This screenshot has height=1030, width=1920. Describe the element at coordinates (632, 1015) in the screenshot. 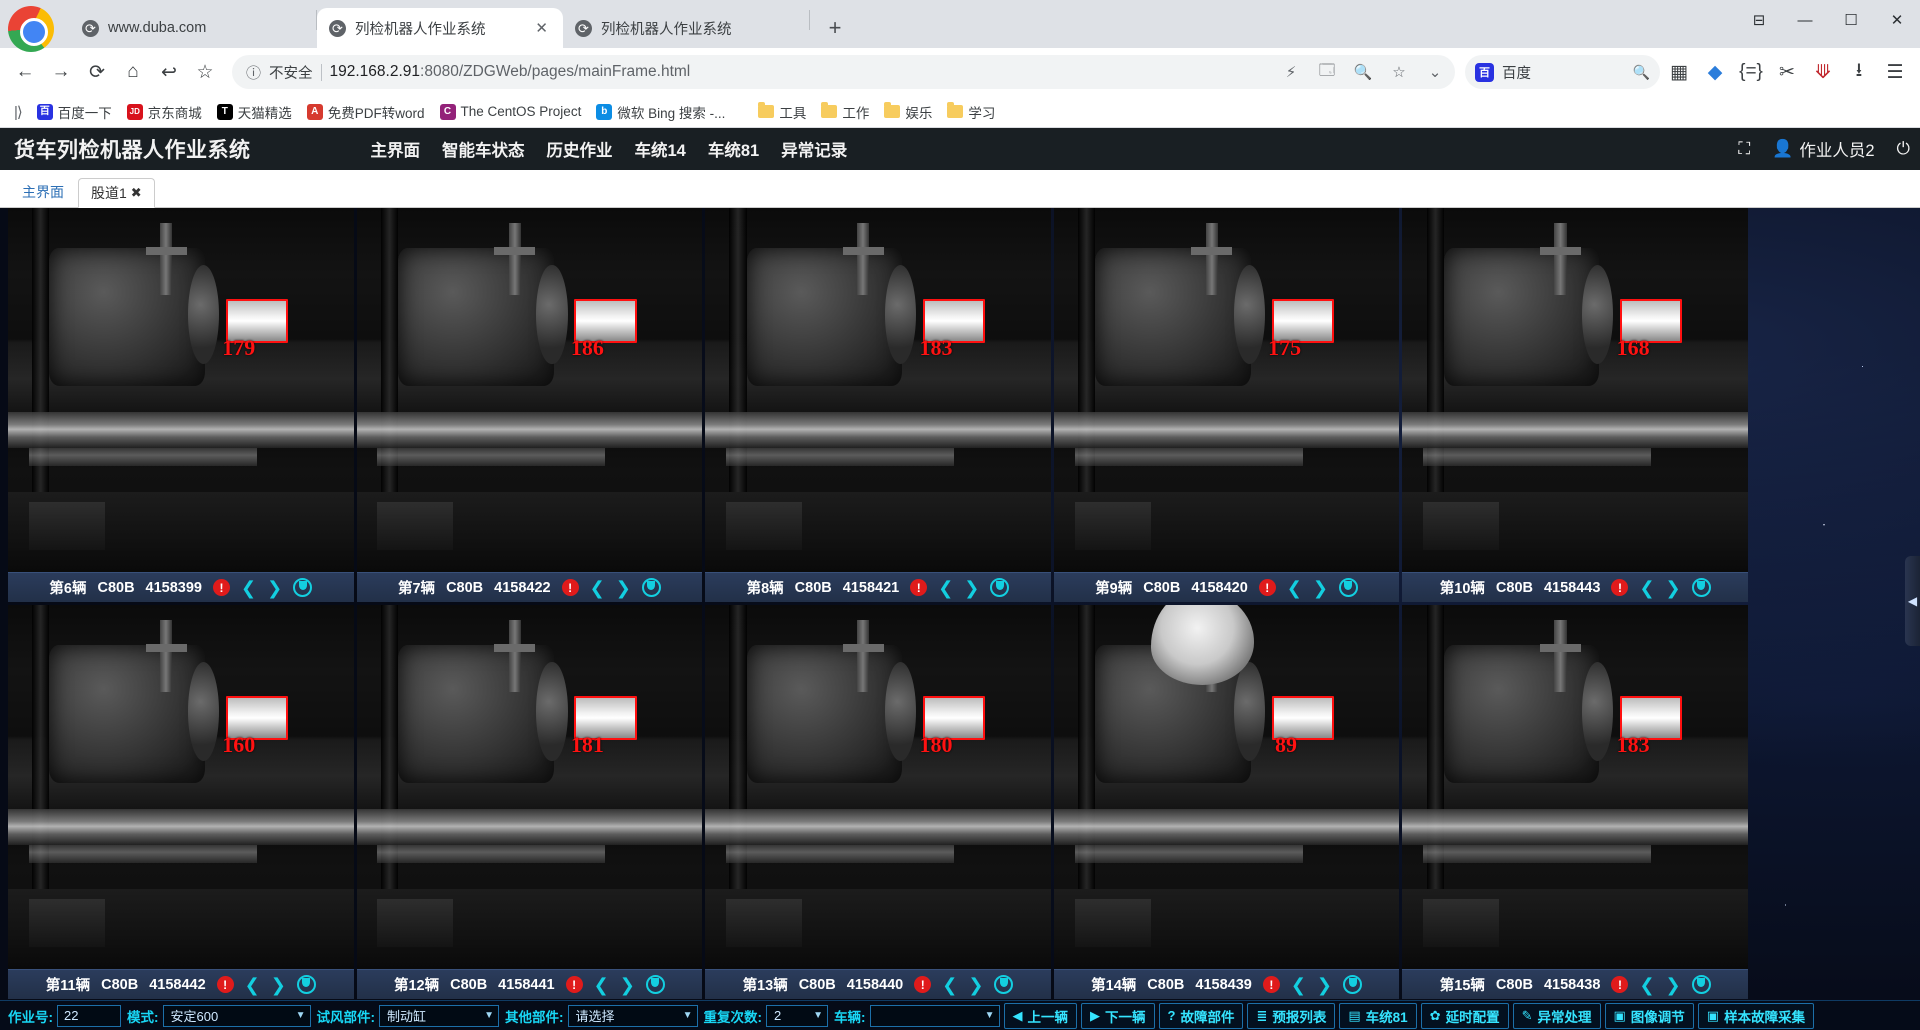

I see `other-part-select: 请选择 ▼` at that location.